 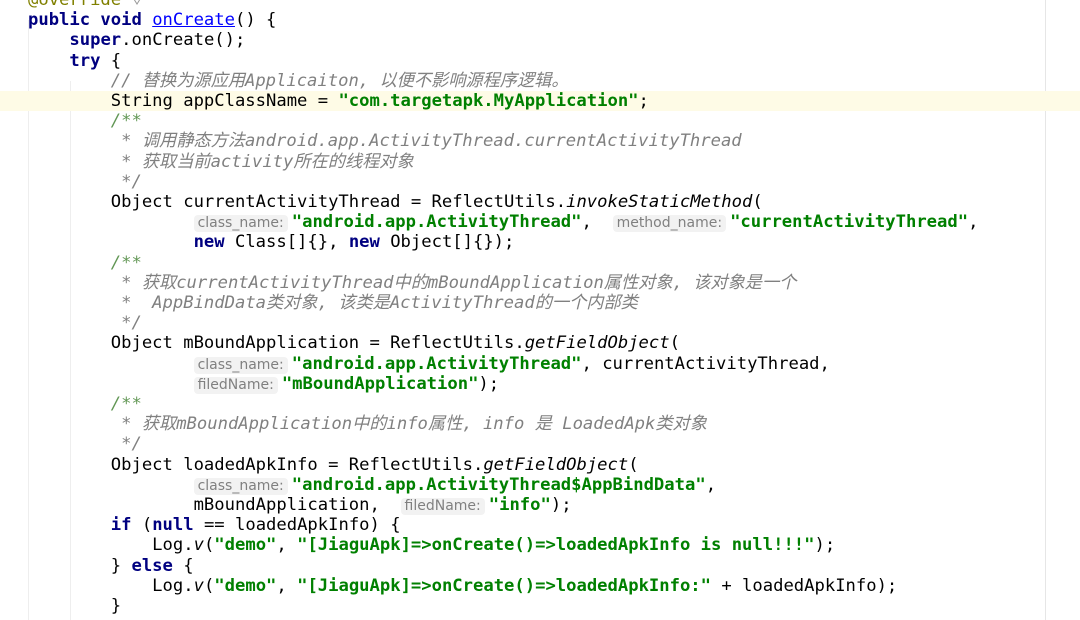 What do you see at coordinates (245, 545) in the screenshot?
I see `code-token: "demo"` at bounding box center [245, 545].